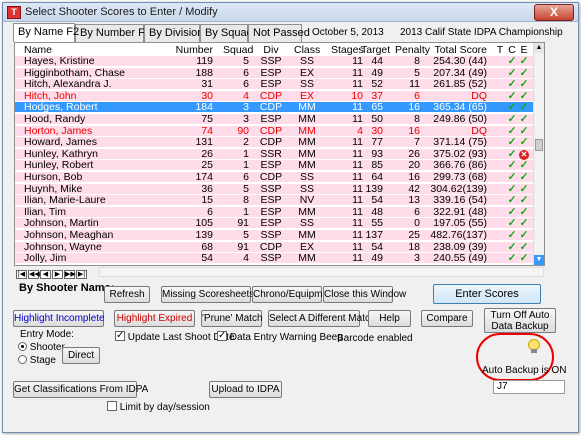 The width and height of the screenshot is (581, 435). I want to click on compare-button: Compare, so click(447, 318).